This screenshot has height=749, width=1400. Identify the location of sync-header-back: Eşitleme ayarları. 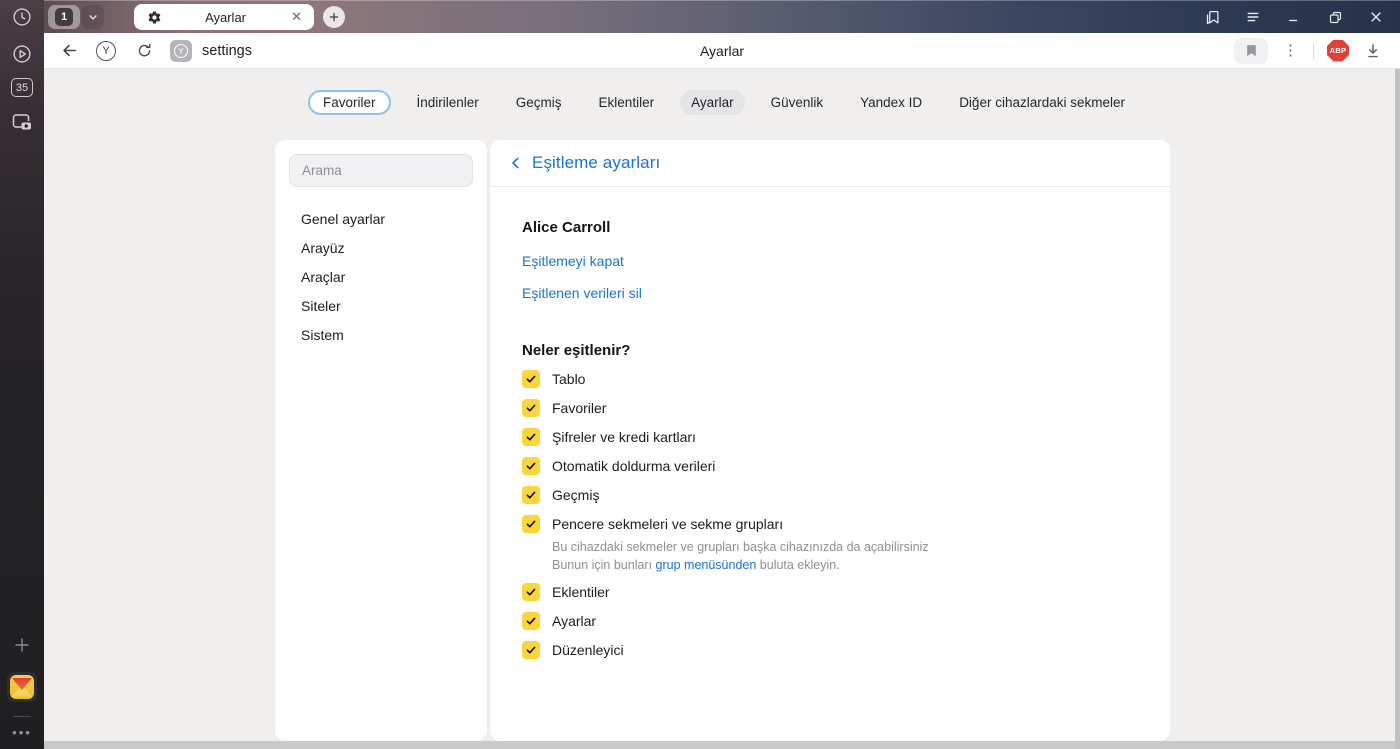
(830, 163).